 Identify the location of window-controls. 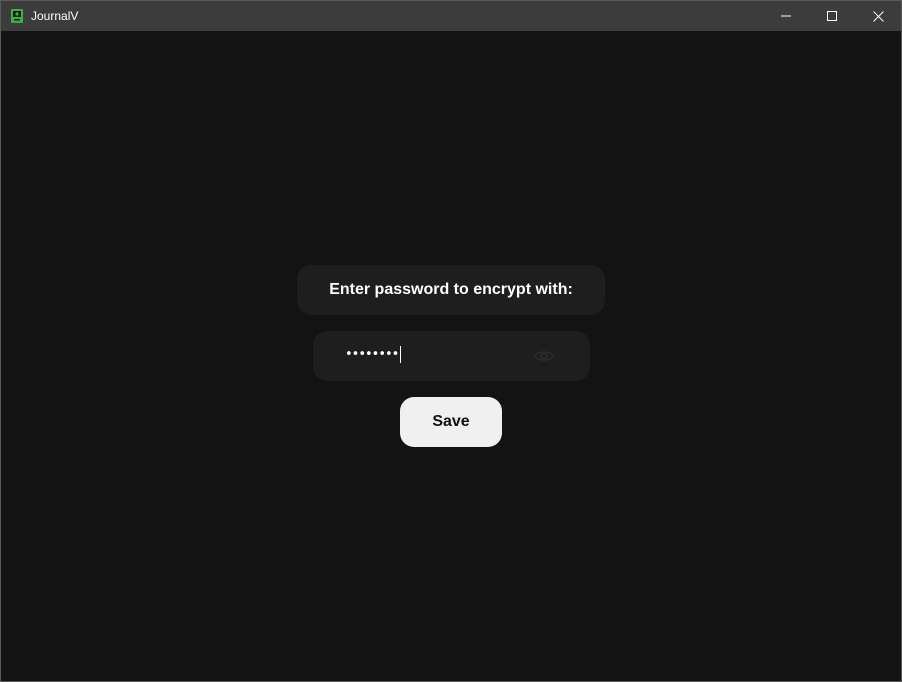
(832, 16).